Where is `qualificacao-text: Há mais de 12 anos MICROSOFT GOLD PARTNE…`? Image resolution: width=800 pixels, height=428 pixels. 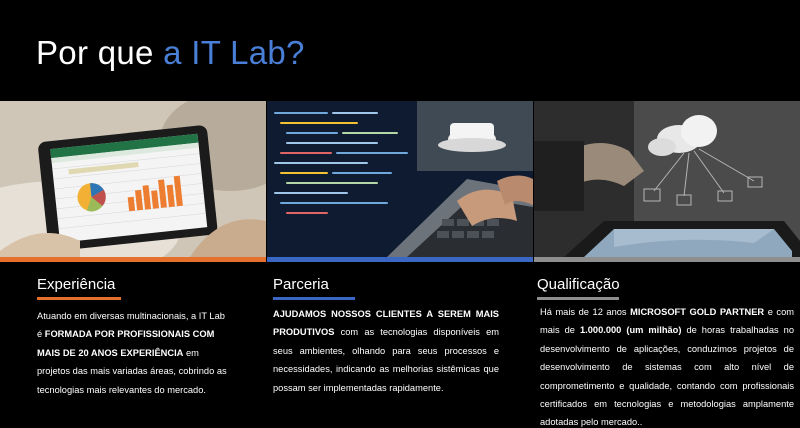
qualificacao-text: Há mais de 12 anos MICROSOFT GOLD PARTNE… is located at coordinates (667, 365).